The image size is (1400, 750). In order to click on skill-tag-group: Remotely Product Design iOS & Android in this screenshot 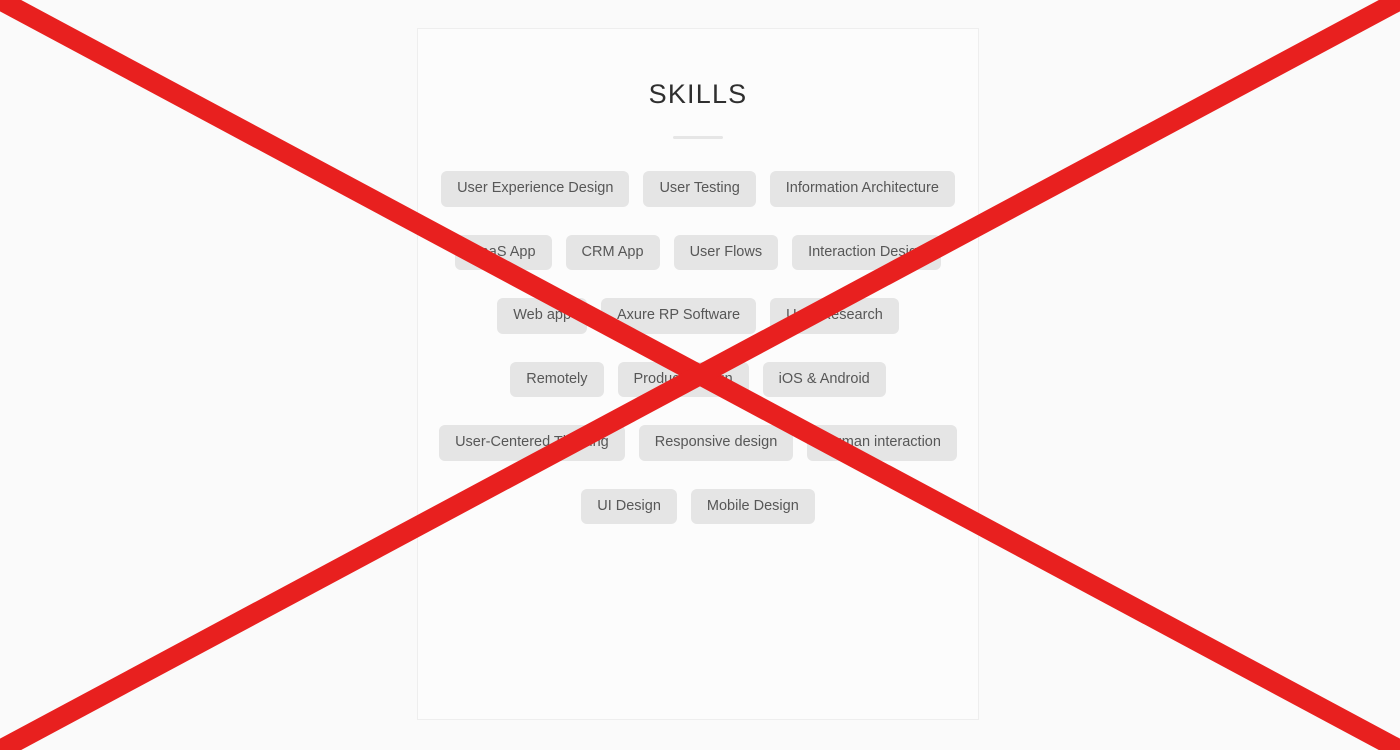, I will do `click(698, 379)`.